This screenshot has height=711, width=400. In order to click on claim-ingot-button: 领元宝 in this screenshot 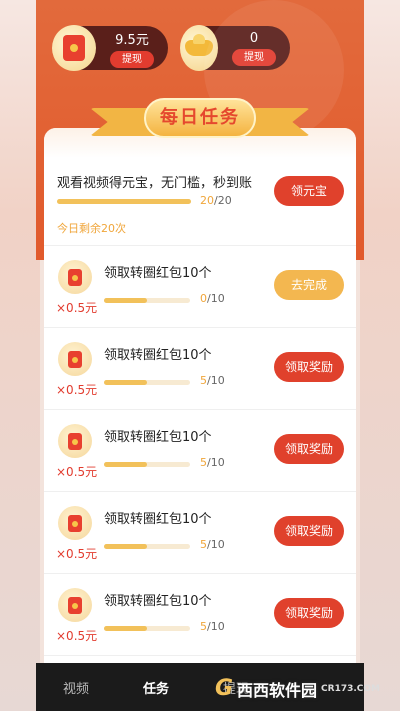, I will do `click(309, 191)`.